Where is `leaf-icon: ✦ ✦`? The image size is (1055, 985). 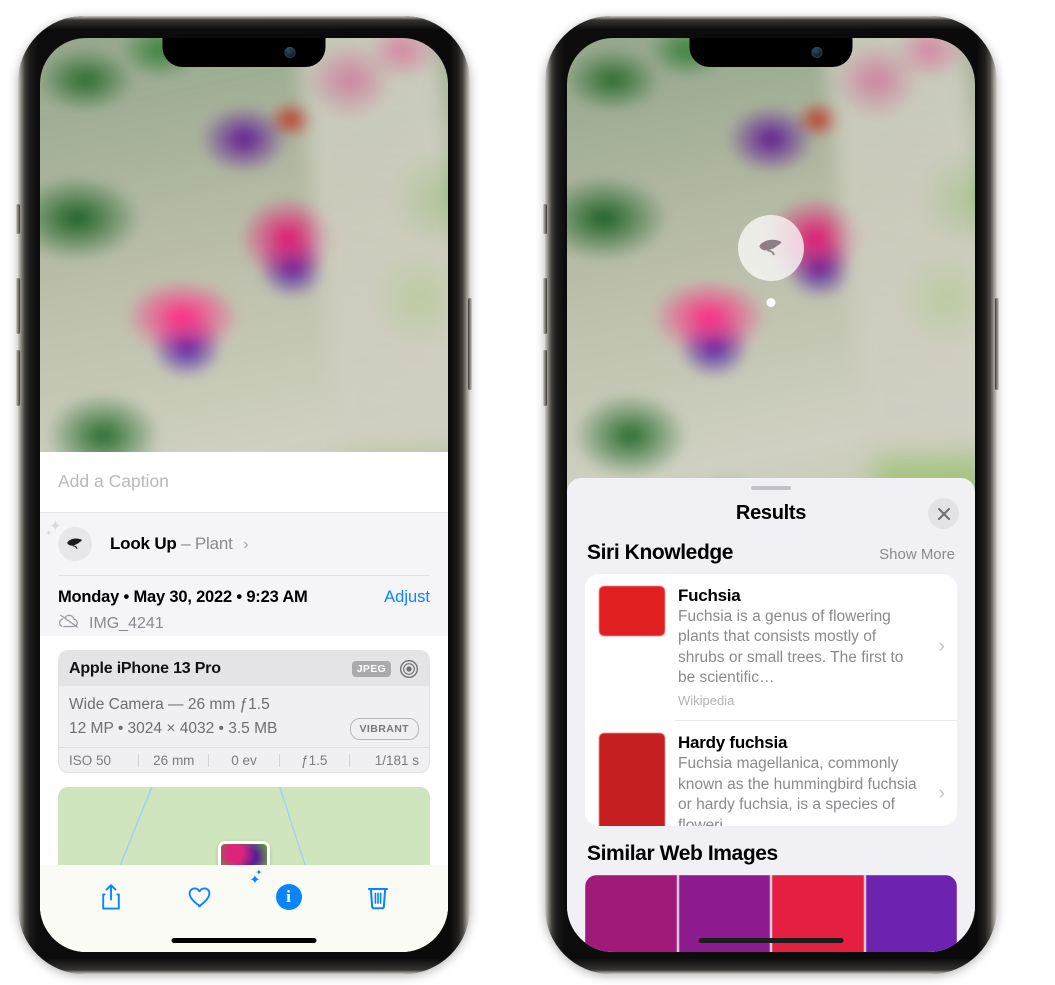
leaf-icon: ✦ ✦ is located at coordinates (68, 540).